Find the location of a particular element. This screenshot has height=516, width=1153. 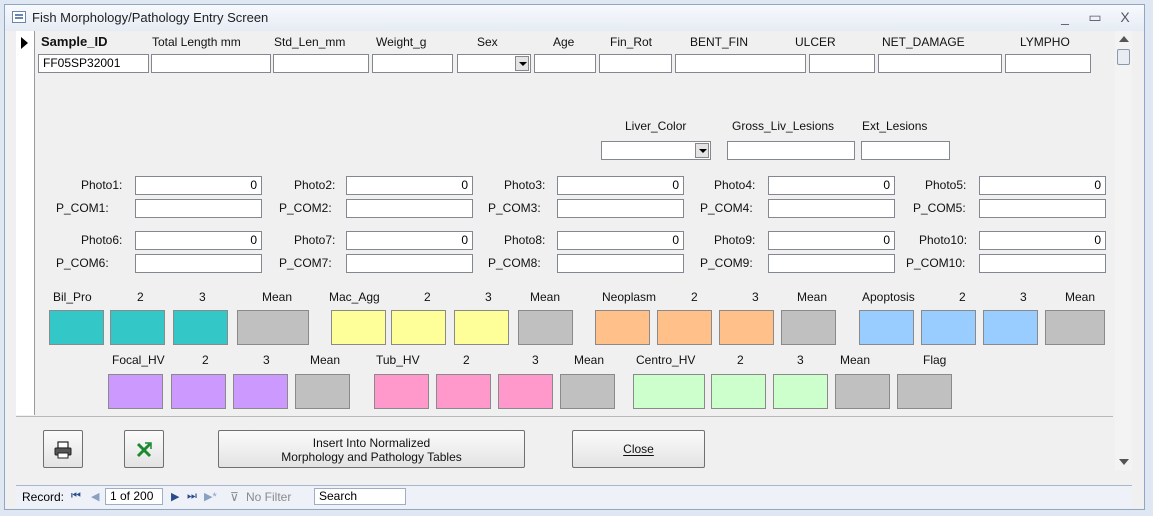

filter-icon: ⊽ is located at coordinates (234, 497).